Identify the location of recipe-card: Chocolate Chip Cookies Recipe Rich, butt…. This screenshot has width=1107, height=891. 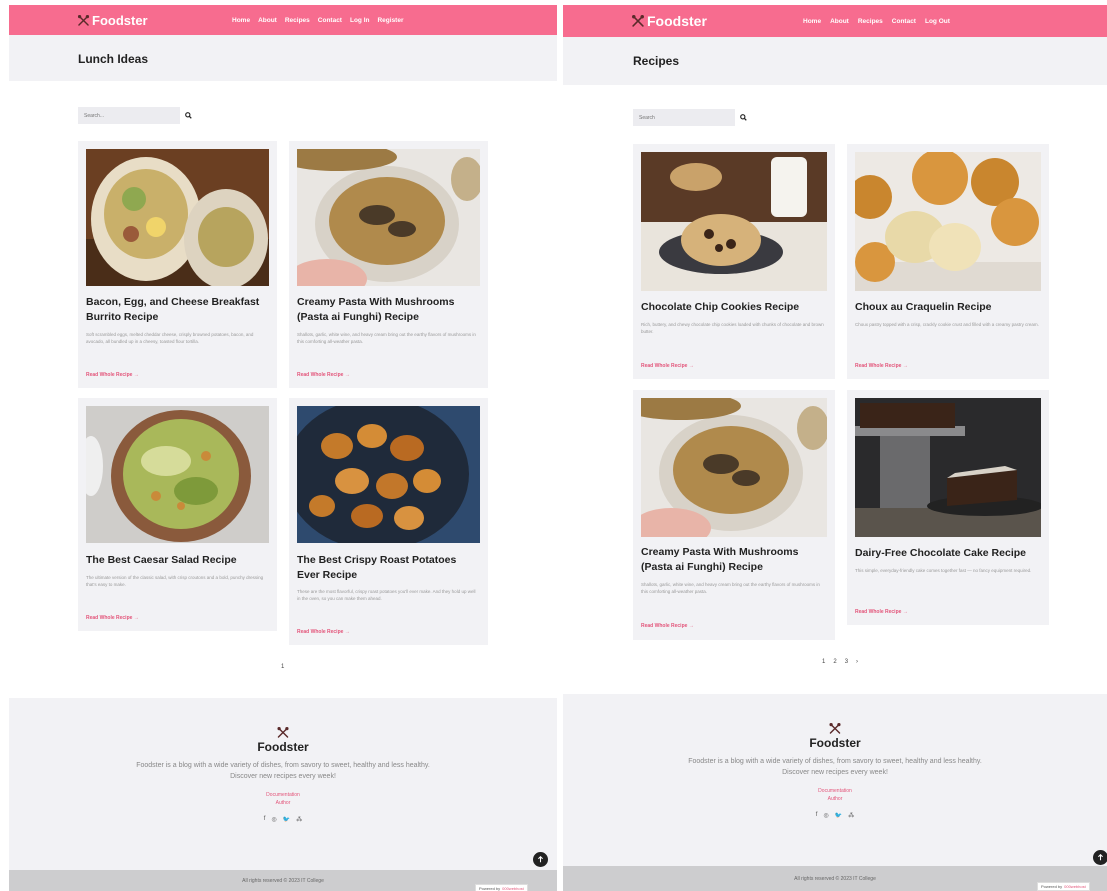
(734, 261).